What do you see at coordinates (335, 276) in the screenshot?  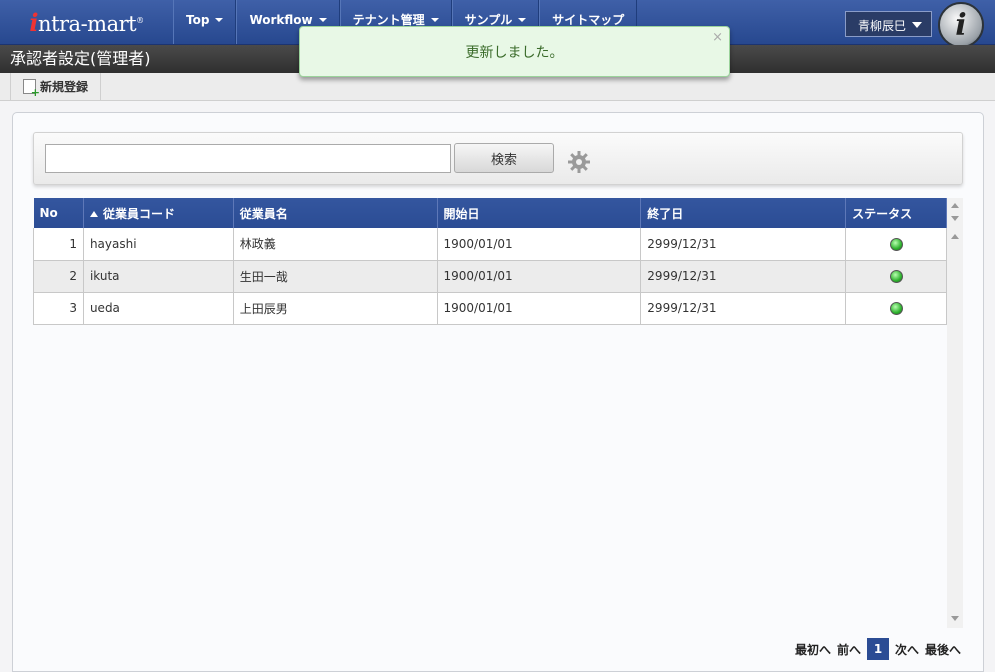 I see `cell-employee-name: 生田一哉` at bounding box center [335, 276].